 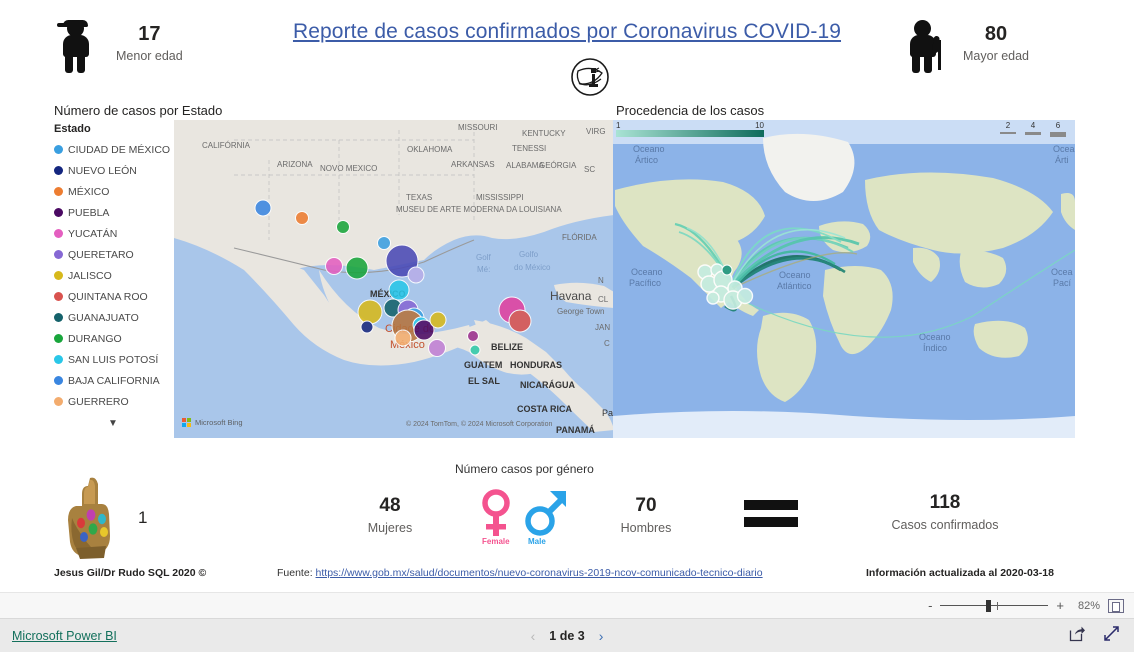 I want to click on legend-item-label: CIUDAD DE MÉXICO, so click(x=119, y=149).